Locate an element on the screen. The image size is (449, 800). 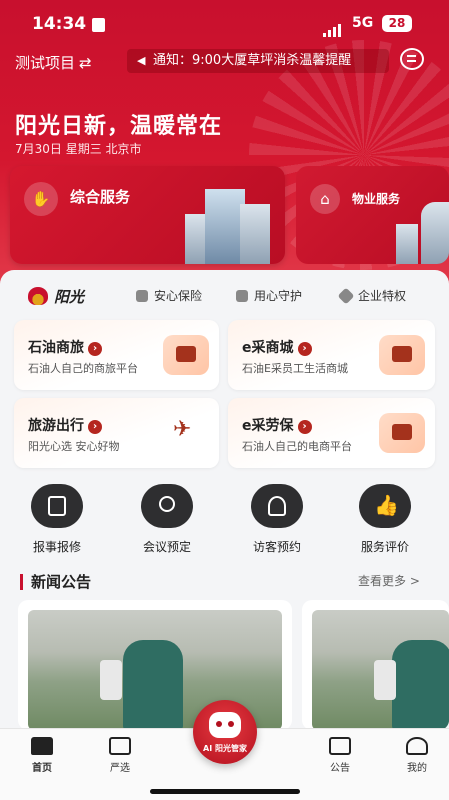
shield-icon is located at coordinates (142, 296).